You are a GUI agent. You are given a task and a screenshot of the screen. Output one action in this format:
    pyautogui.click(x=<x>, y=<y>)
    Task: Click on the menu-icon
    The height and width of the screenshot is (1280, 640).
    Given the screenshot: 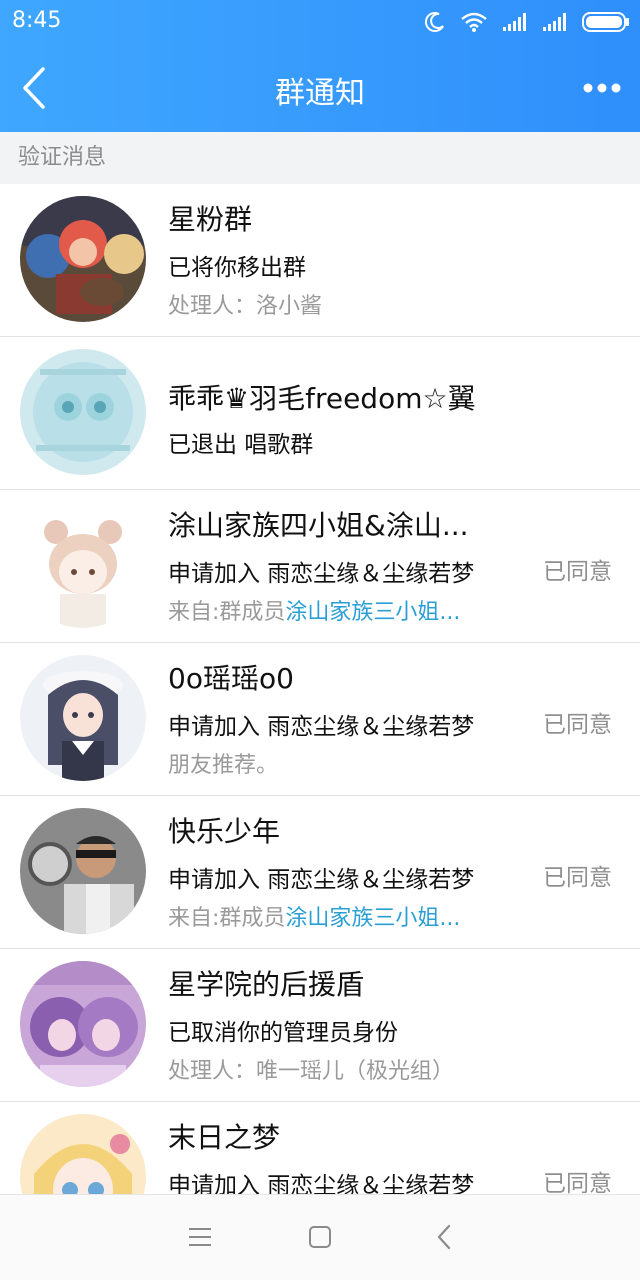 What is the action you would take?
    pyautogui.click(x=200, y=1237)
    